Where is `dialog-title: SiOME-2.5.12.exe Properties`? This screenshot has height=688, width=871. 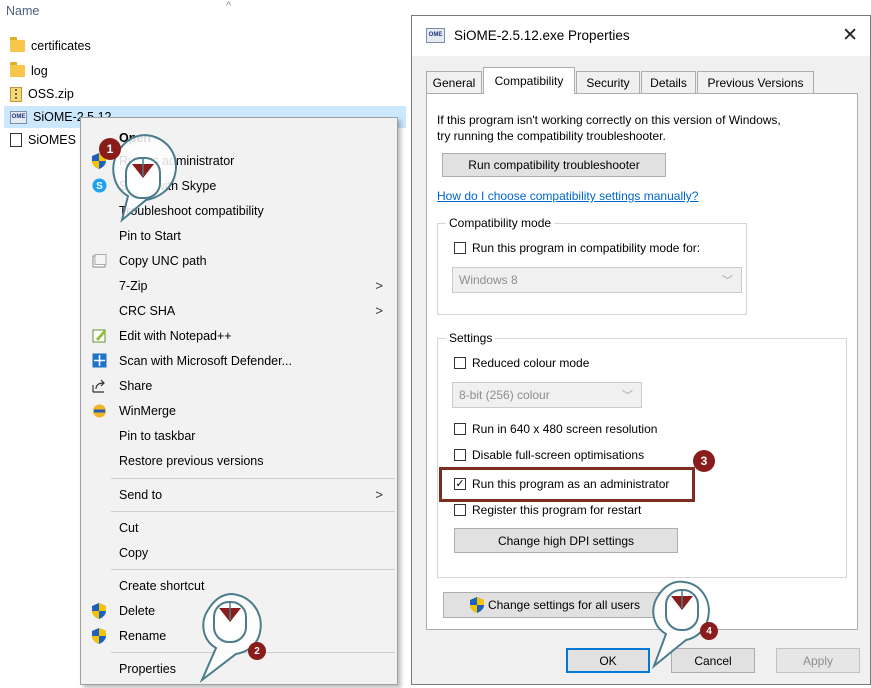 dialog-title: SiOME-2.5.12.exe Properties is located at coordinates (542, 35).